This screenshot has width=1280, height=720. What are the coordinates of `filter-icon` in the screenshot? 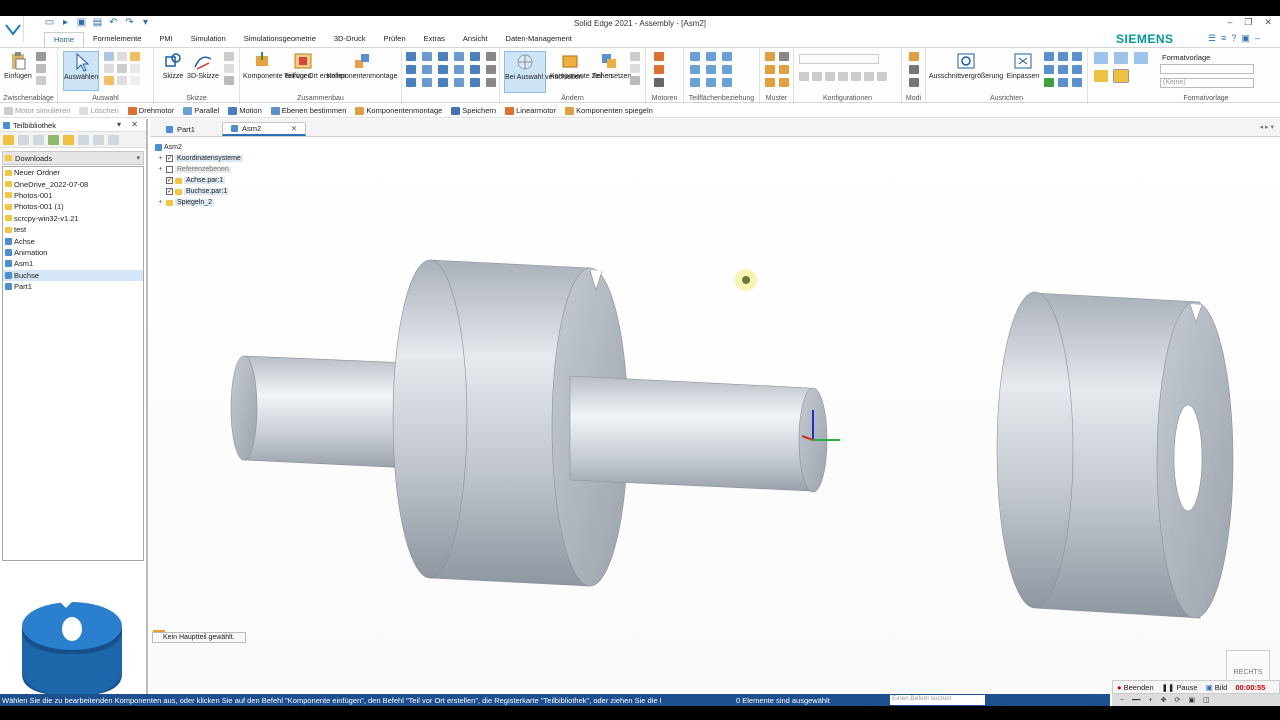 It's located at (98, 139).